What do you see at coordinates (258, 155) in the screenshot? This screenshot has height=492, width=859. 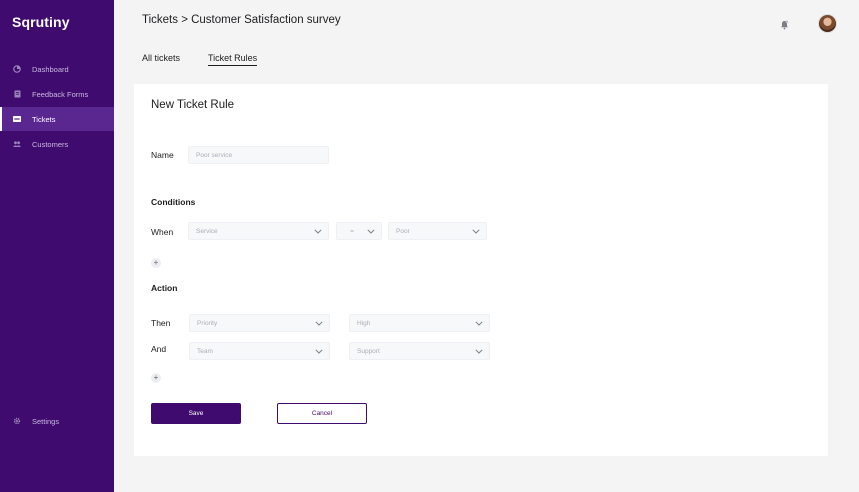 I see `name-input: Poor service` at bounding box center [258, 155].